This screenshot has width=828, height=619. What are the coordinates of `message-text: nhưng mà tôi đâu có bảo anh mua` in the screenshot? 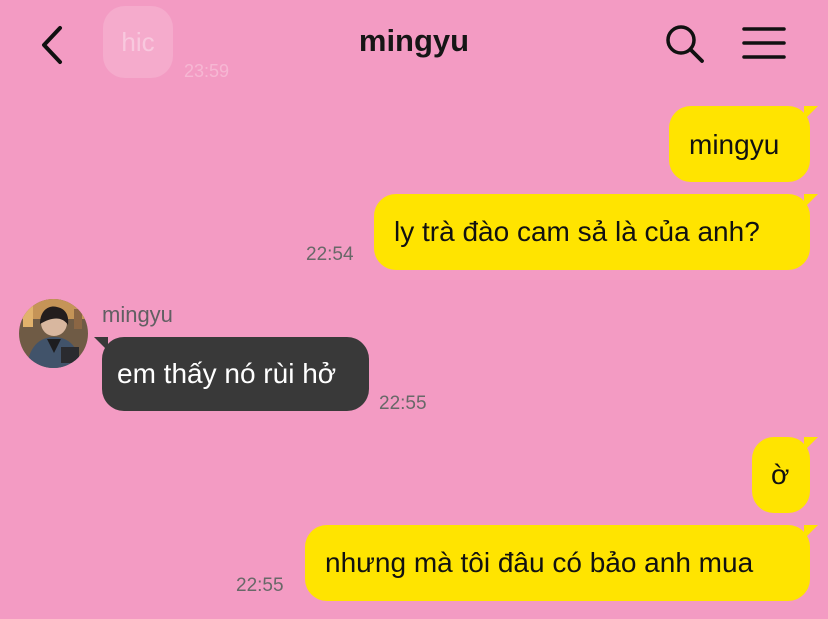 It's located at (539, 562).